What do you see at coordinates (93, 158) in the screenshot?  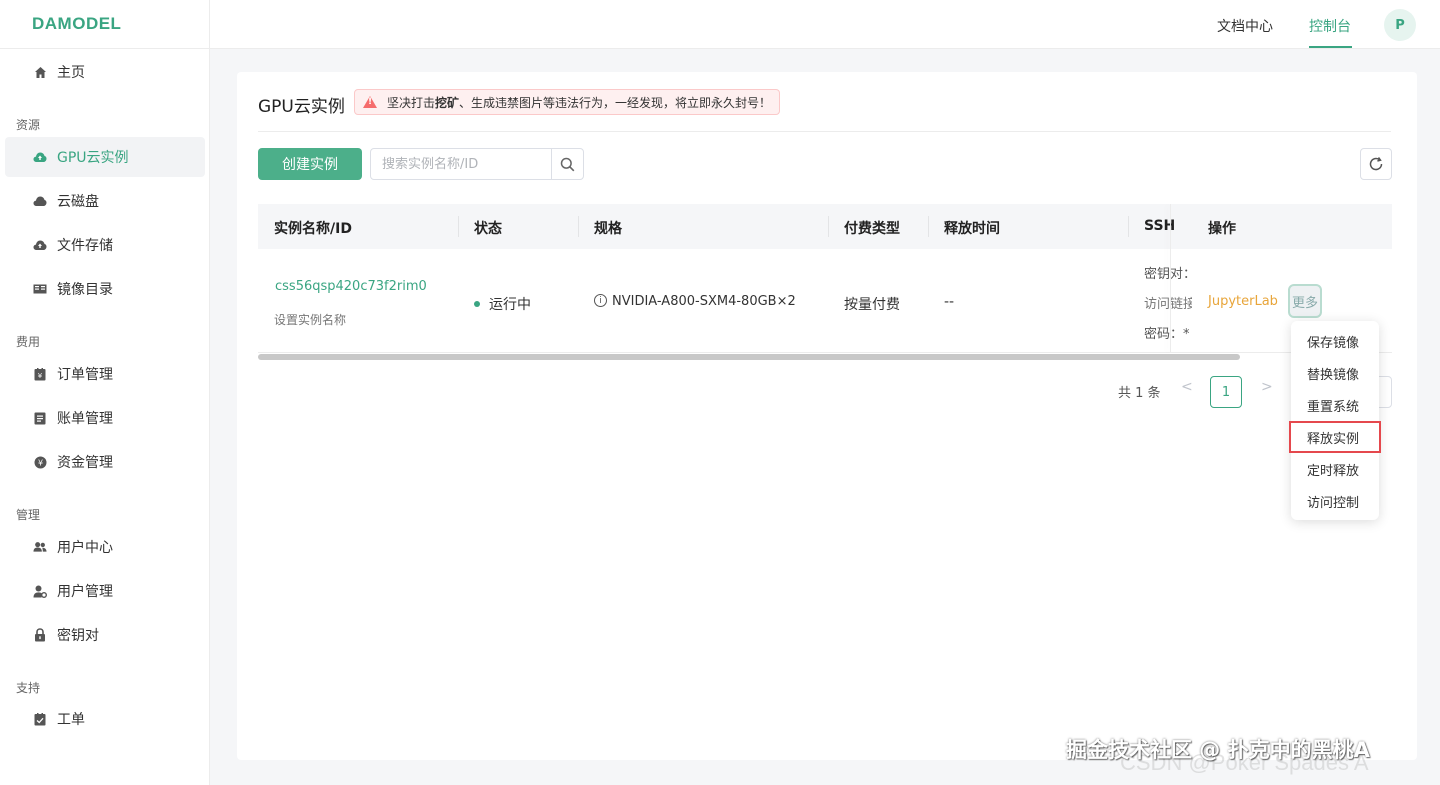 I see `sidebar-item-label: GPU云实例` at bounding box center [93, 158].